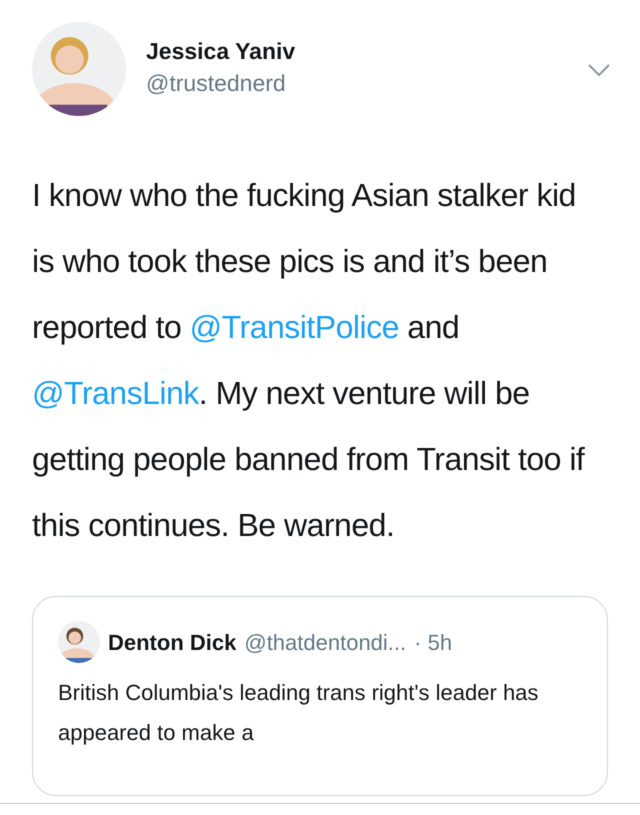 This screenshot has height=815, width=640. Describe the element at coordinates (172, 642) in the screenshot. I see `quoted-author-name: Denton Dick` at that location.